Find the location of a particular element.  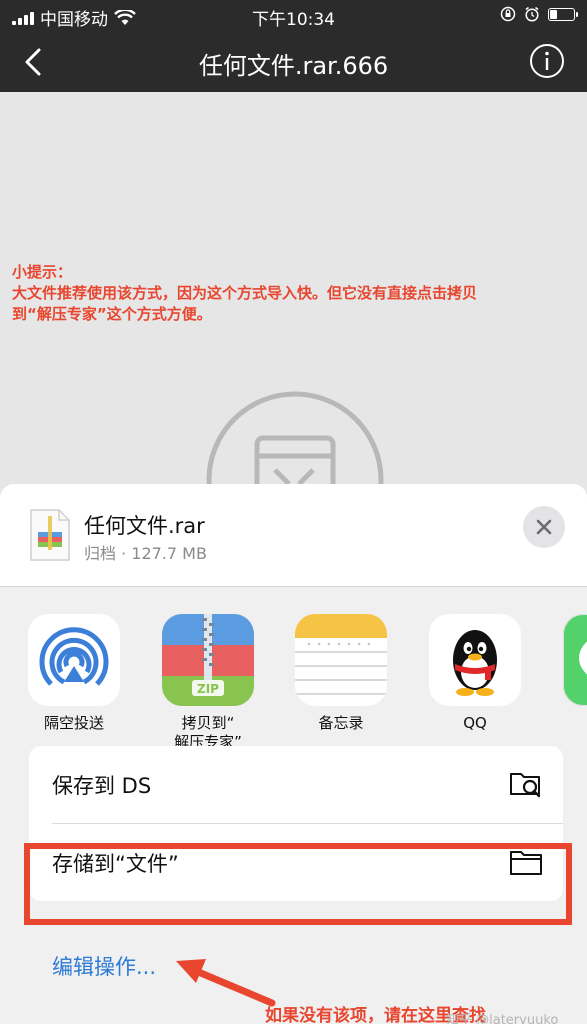

folder-search-icon is located at coordinates (525, 785).